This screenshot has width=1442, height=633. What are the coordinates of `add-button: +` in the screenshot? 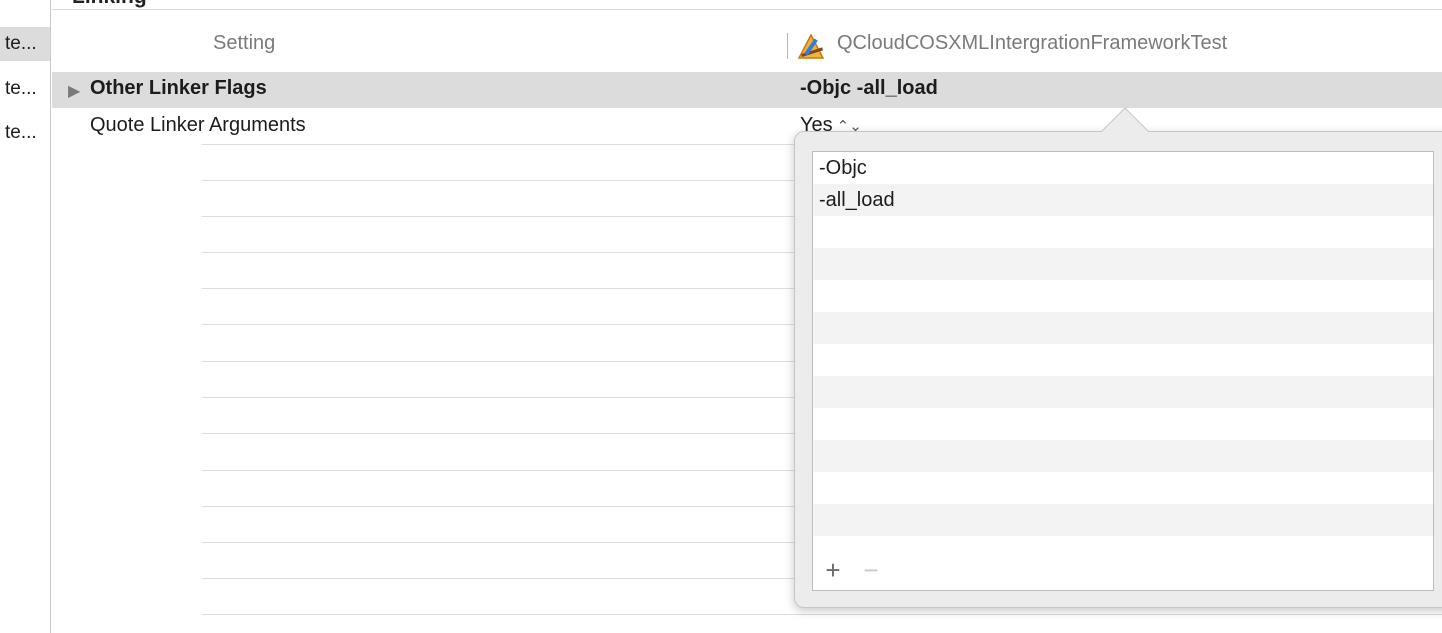 It's located at (833, 570).